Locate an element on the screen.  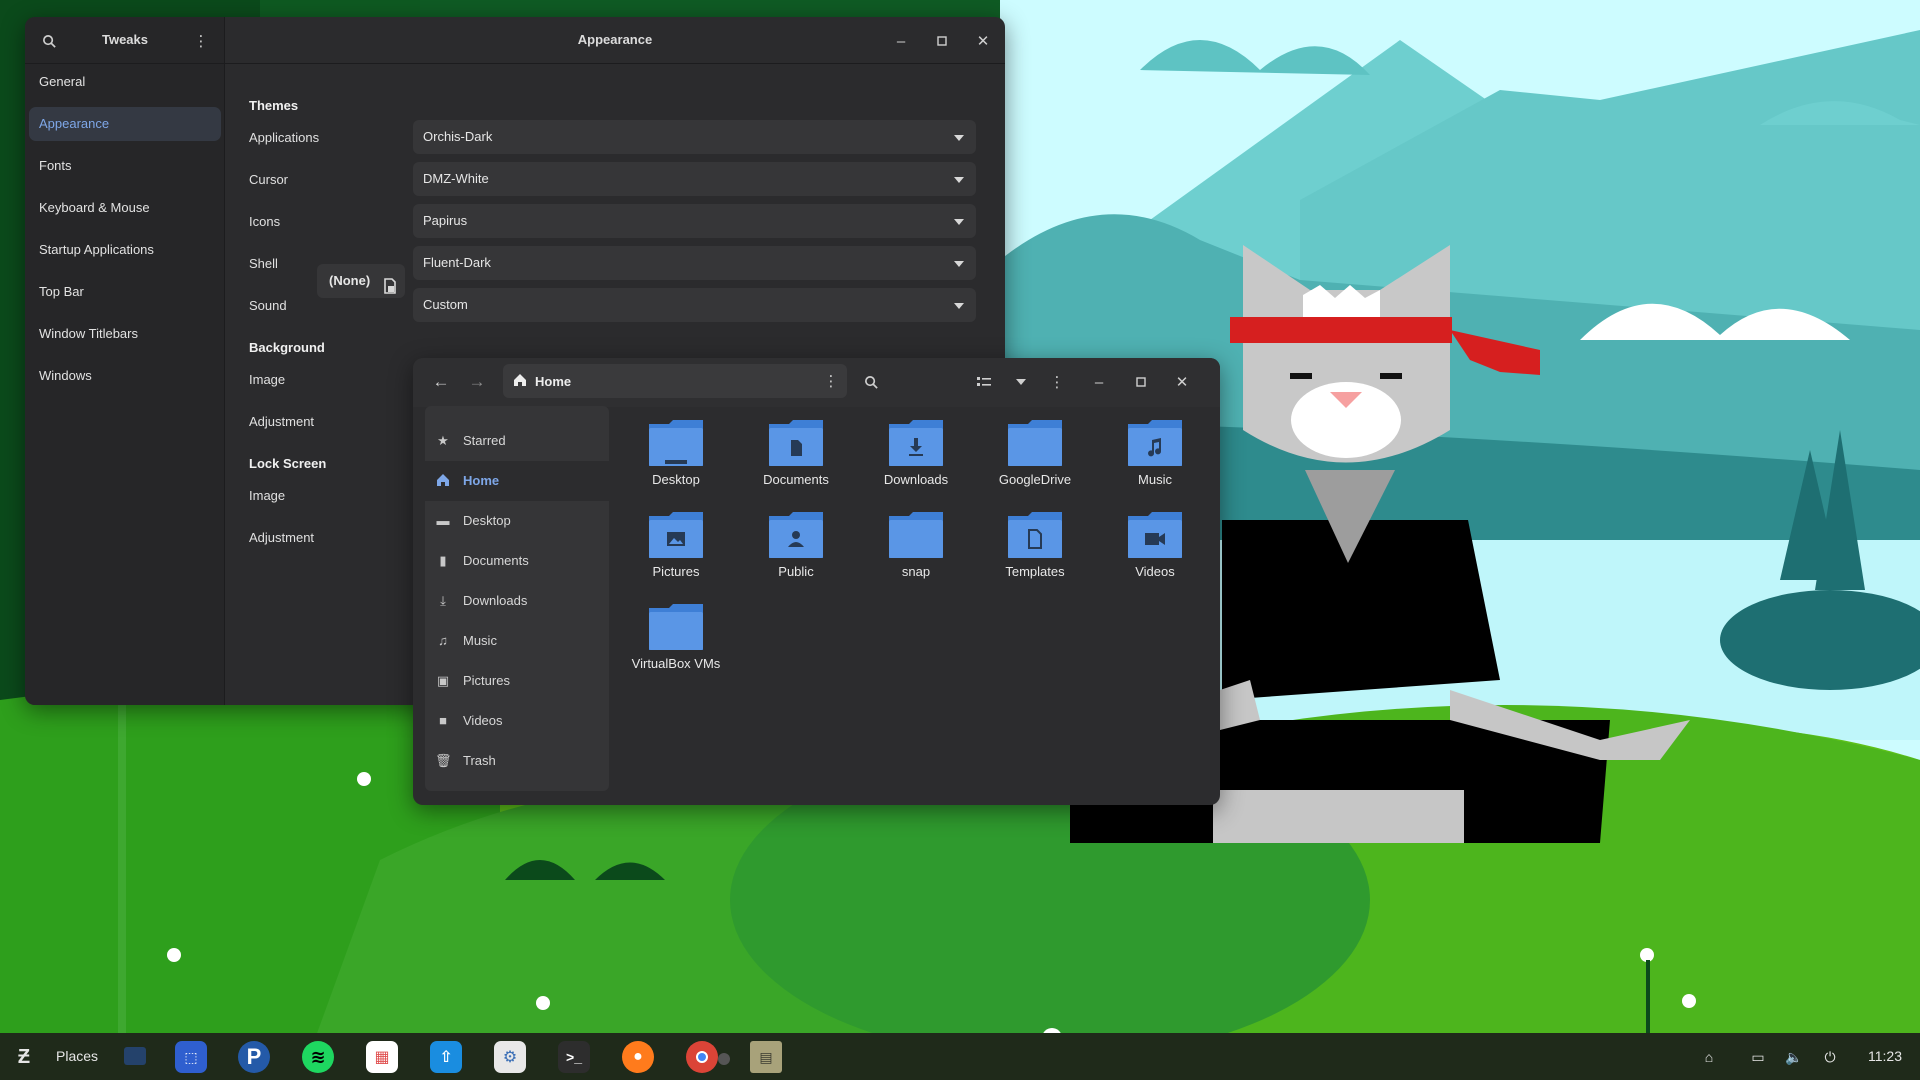
chrome-app-icon is located at coordinates (702, 1057).